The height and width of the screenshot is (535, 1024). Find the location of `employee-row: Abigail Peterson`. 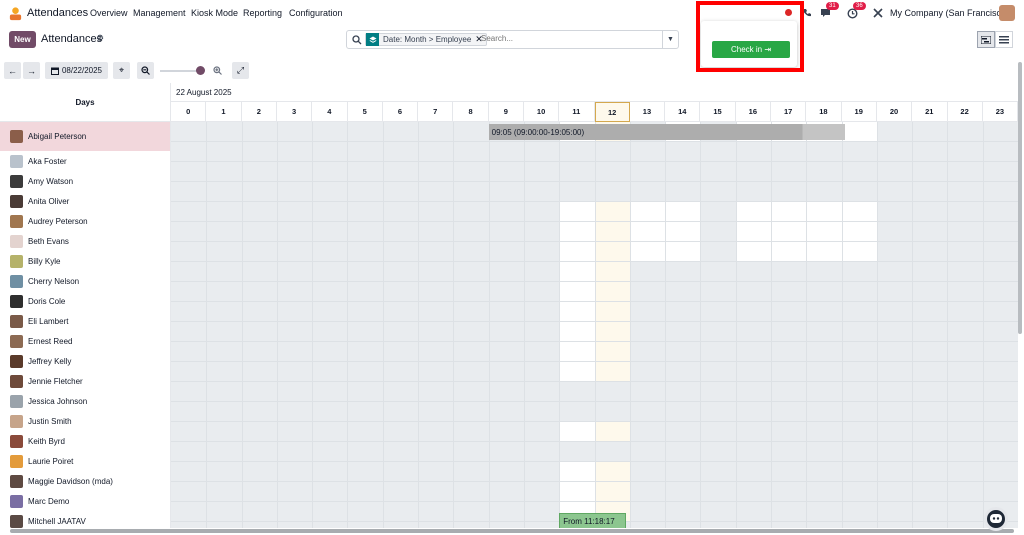

employee-row: Abigail Peterson is located at coordinates (85, 136).